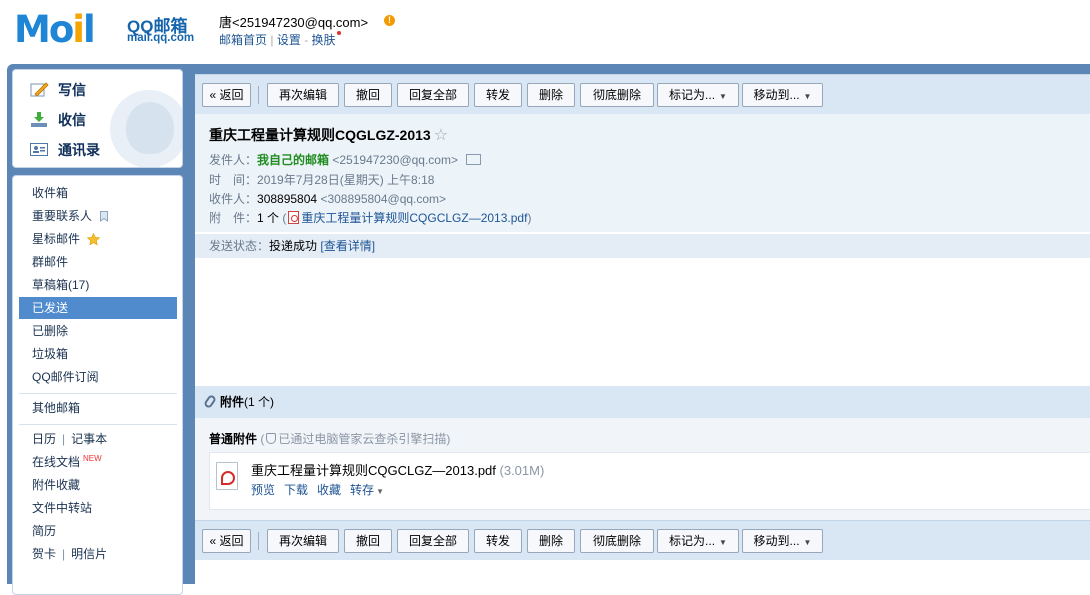  What do you see at coordinates (347, 246) in the screenshot?
I see `view-details-link: [查看详情]` at bounding box center [347, 246].